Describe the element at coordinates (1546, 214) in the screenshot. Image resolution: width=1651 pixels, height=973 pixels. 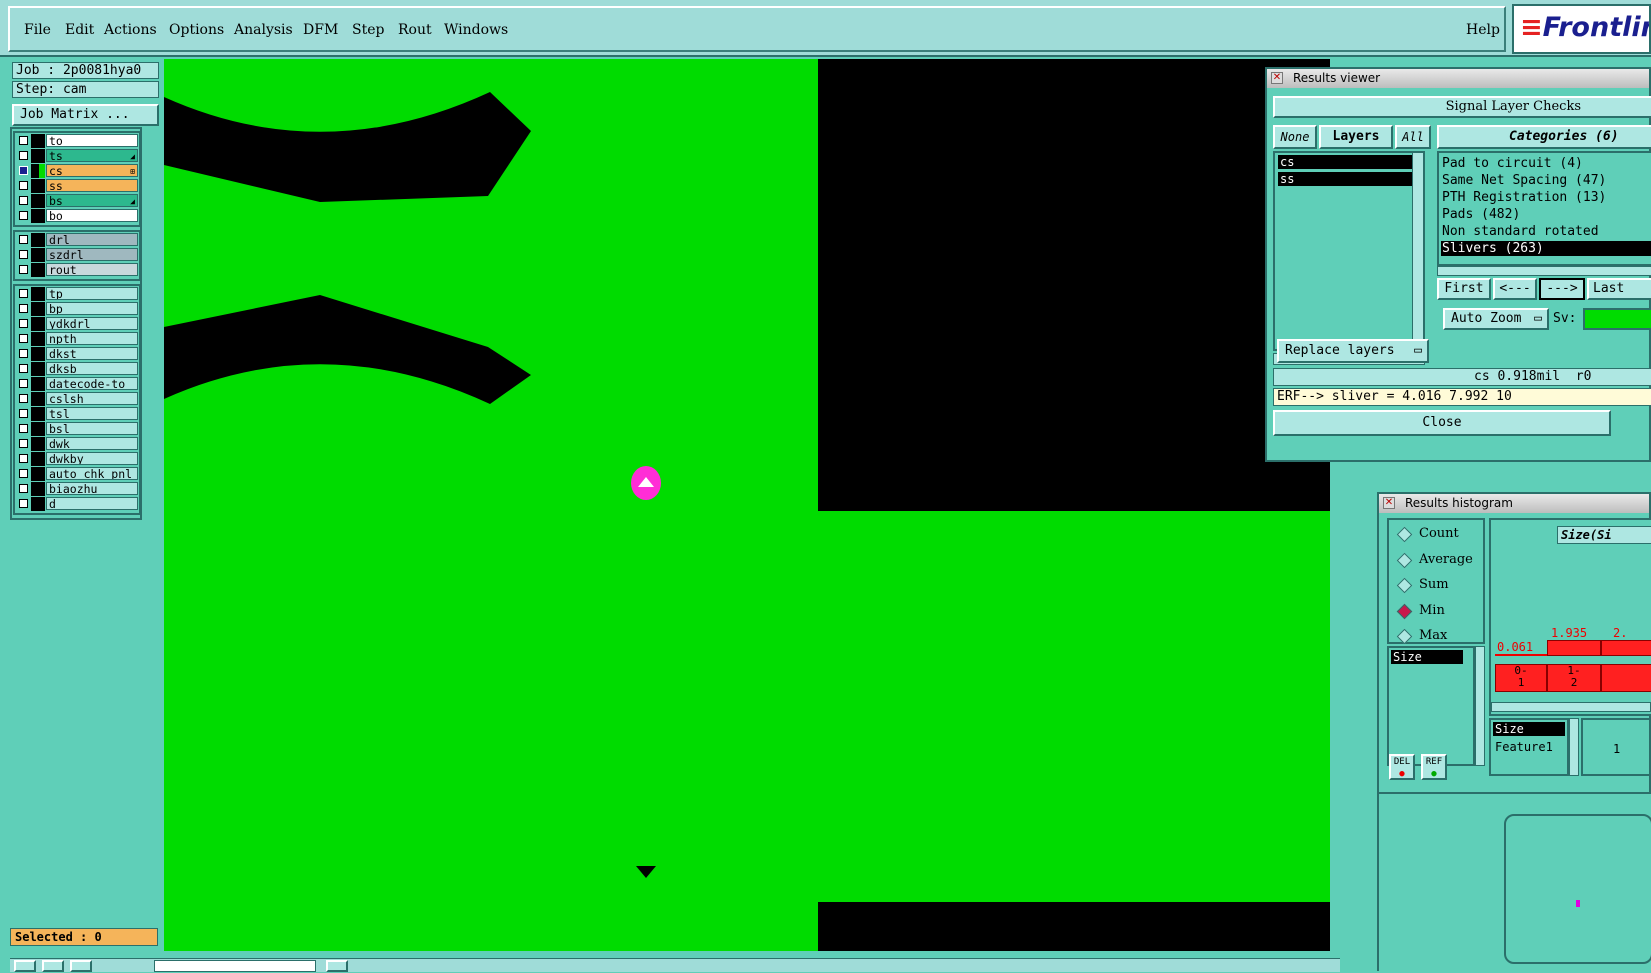
I see `category-item: Pads (482)` at that location.